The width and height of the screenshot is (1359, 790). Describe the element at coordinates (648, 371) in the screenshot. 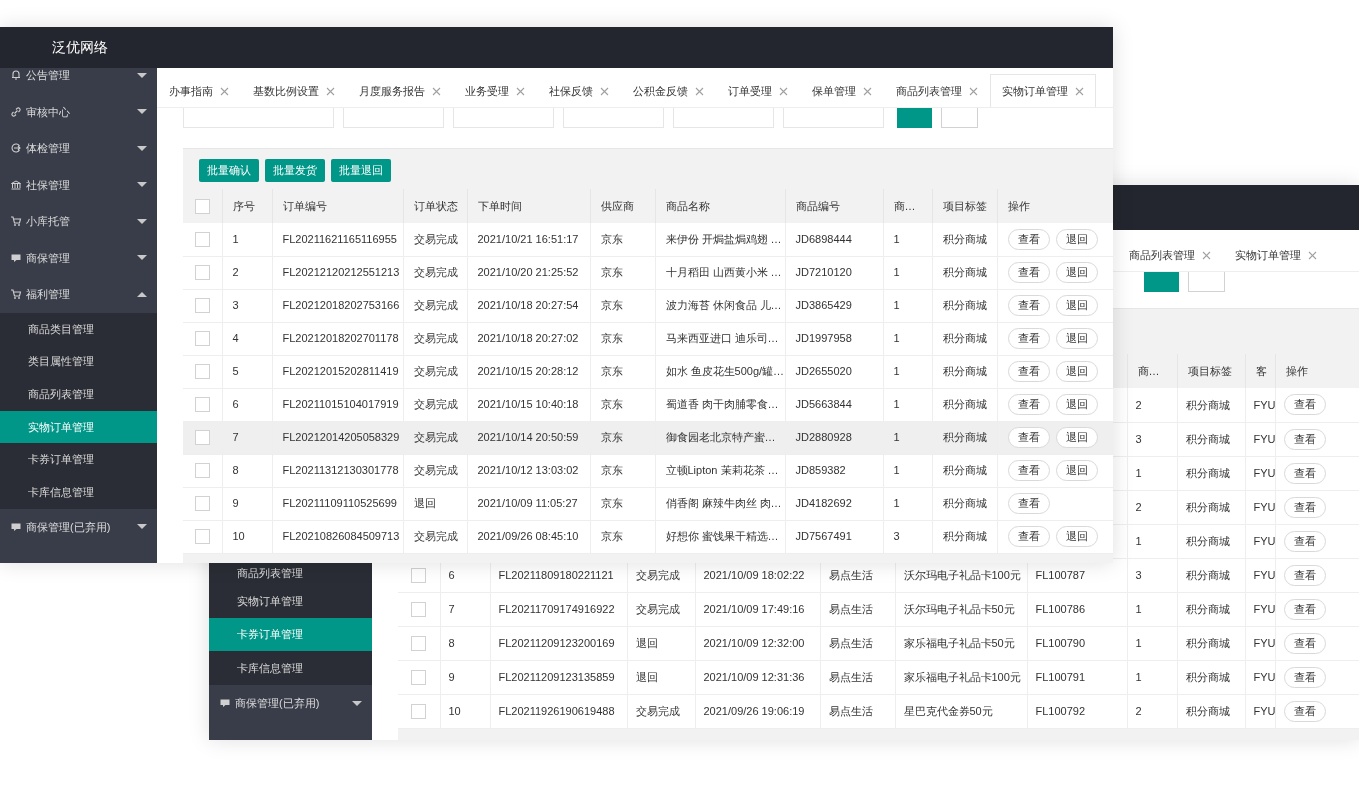

I see `table-row: 5 FL20212015202811419 交易完成 2021/10/15 20:28:12 京东 如水 鱼皮花生500g/罐… JD2655020 1 积分商城 查看 退回` at that location.